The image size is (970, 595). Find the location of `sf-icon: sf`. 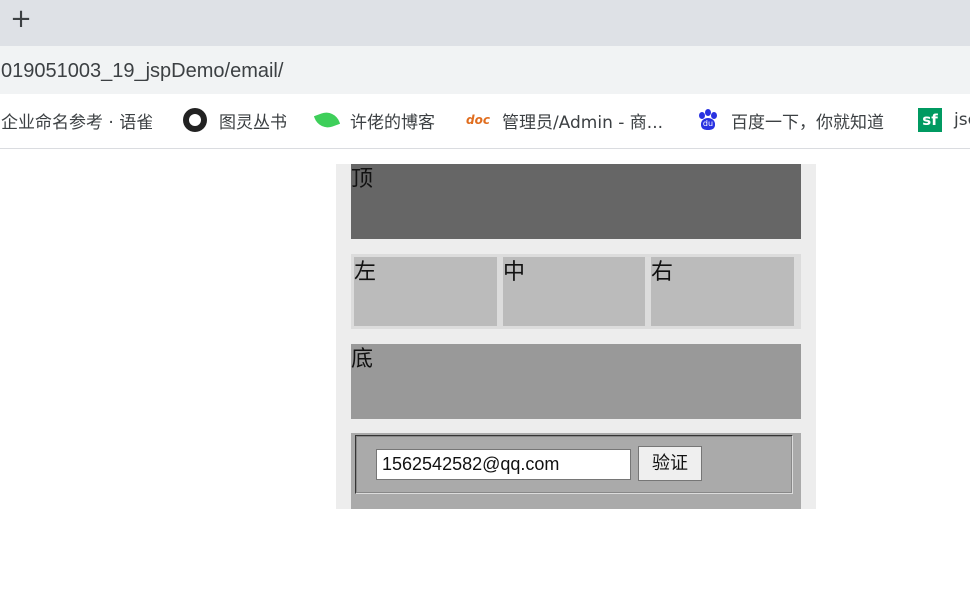

sf-icon: sf is located at coordinates (930, 120).